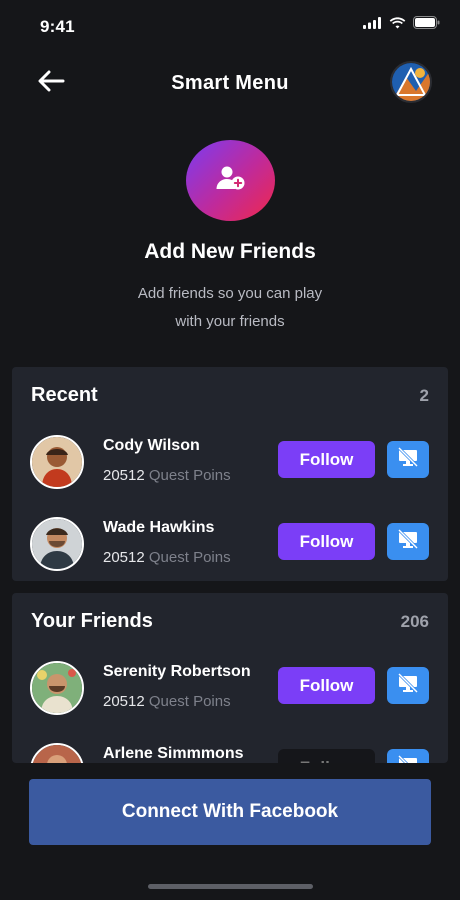  Describe the element at coordinates (230, 251) in the screenshot. I see `hero-title: Add New Friends` at that location.